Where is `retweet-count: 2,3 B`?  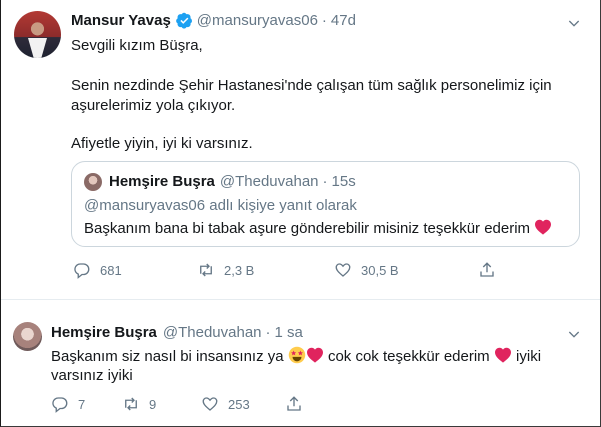 retweet-count: 2,3 B is located at coordinates (239, 270).